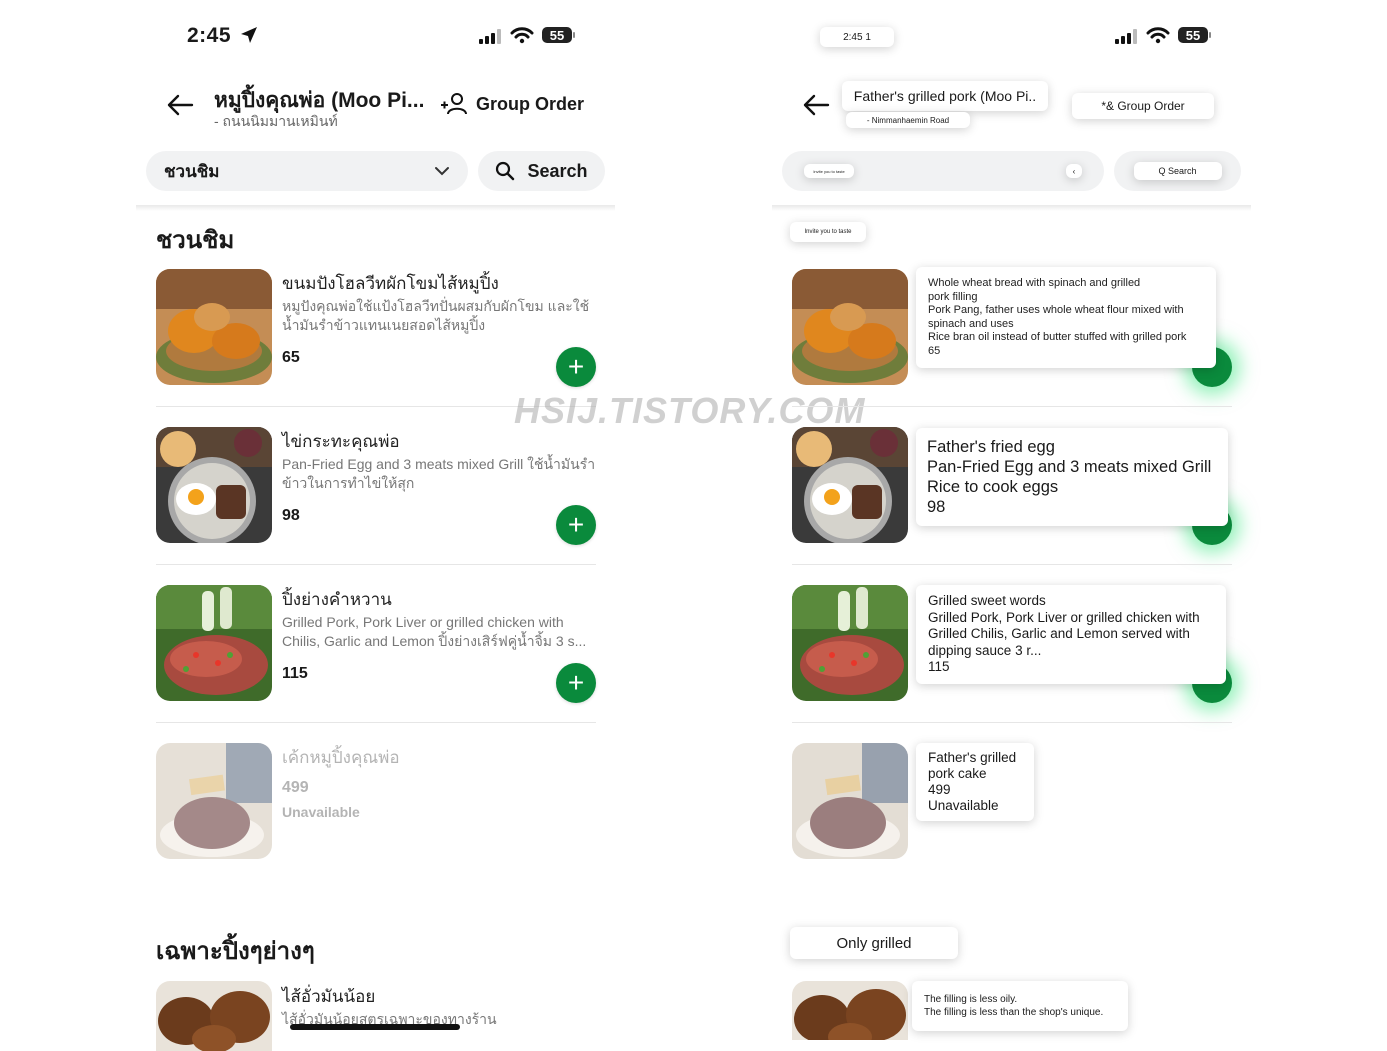 This screenshot has height=1051, width=1387. Describe the element at coordinates (829, 171) in the screenshot. I see `category-dropdown-value: Invite you to taste` at that location.